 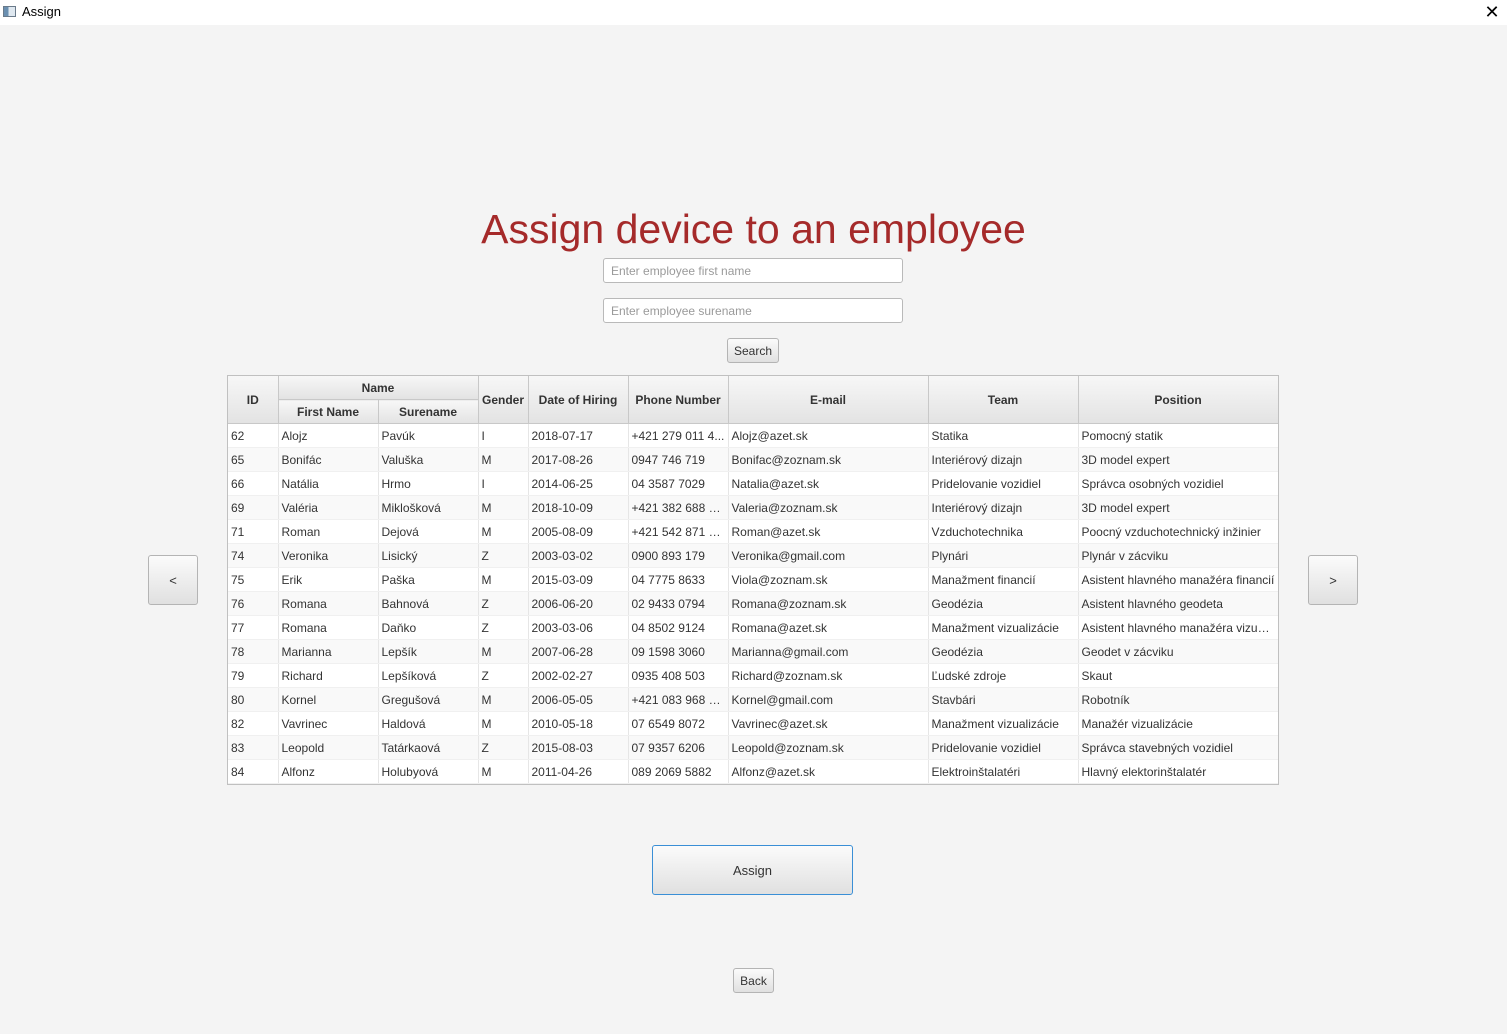 I want to click on cell-surname: Hrmo, so click(x=428, y=483).